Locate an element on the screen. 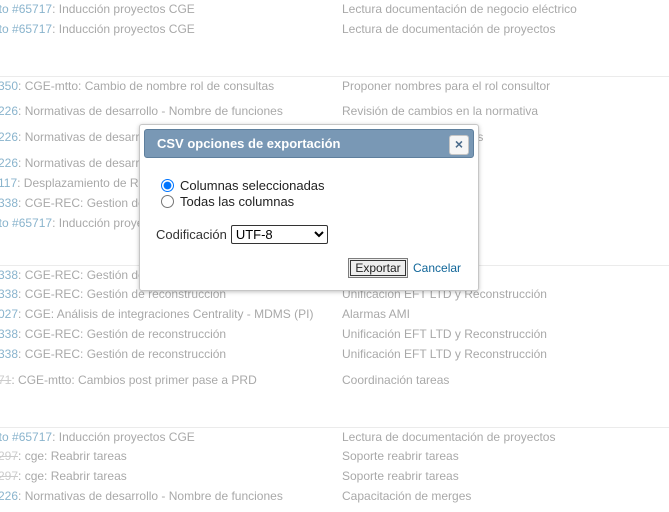 The image size is (669, 512). encoding-row: Codificación UTF-8 is located at coordinates (242, 234).